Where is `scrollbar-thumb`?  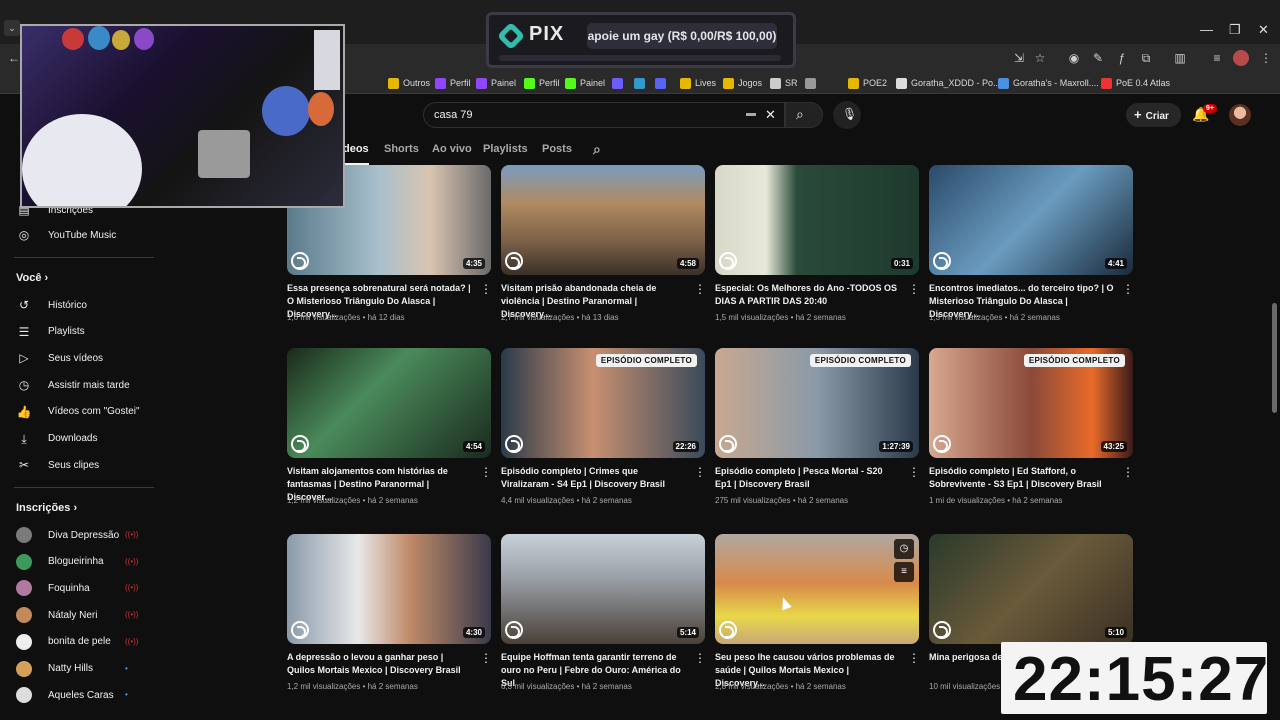 scrollbar-thumb is located at coordinates (1274, 358).